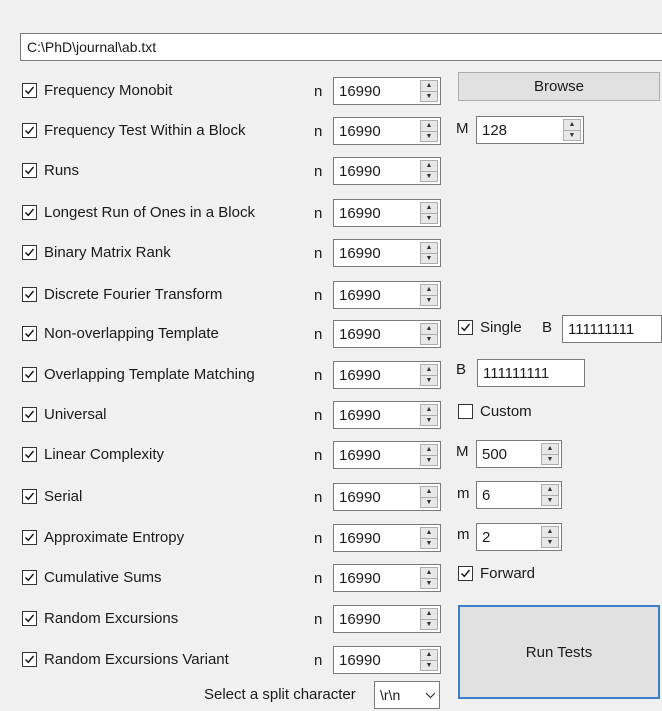 Image resolution: width=662 pixels, height=711 pixels. What do you see at coordinates (138, 374) in the screenshot?
I see `test-option: Overlapping Template Matching` at bounding box center [138, 374].